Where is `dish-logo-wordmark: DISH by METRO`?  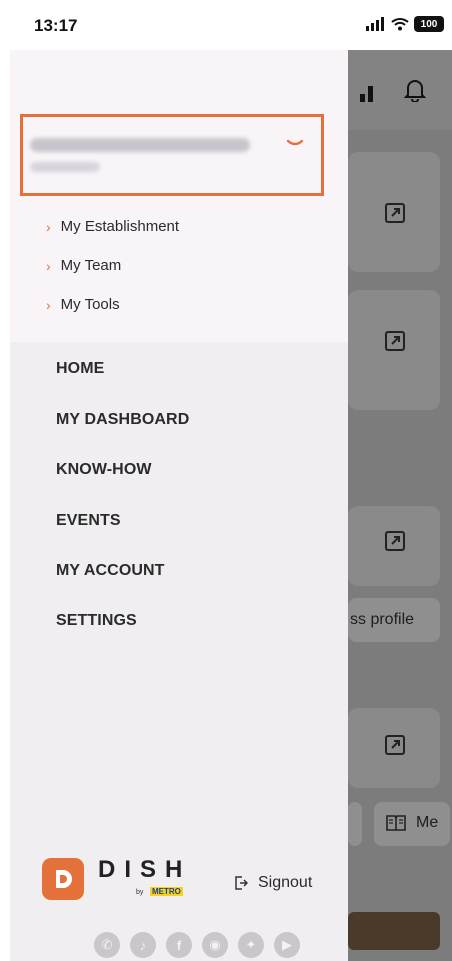 dish-logo-wordmark: DISH by METRO is located at coordinates (144, 878).